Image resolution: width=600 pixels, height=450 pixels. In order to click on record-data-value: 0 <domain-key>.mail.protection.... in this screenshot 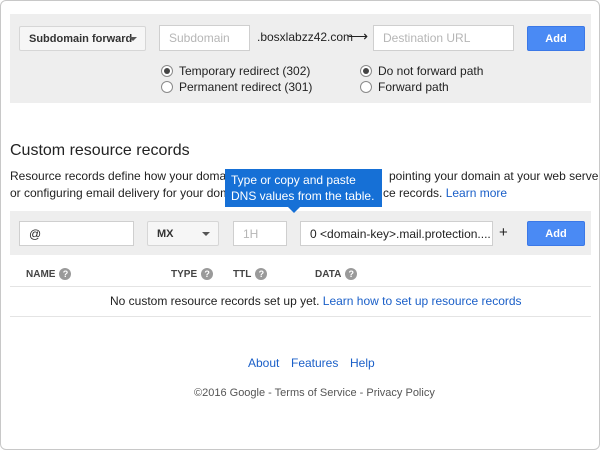, I will do `click(400, 233)`.